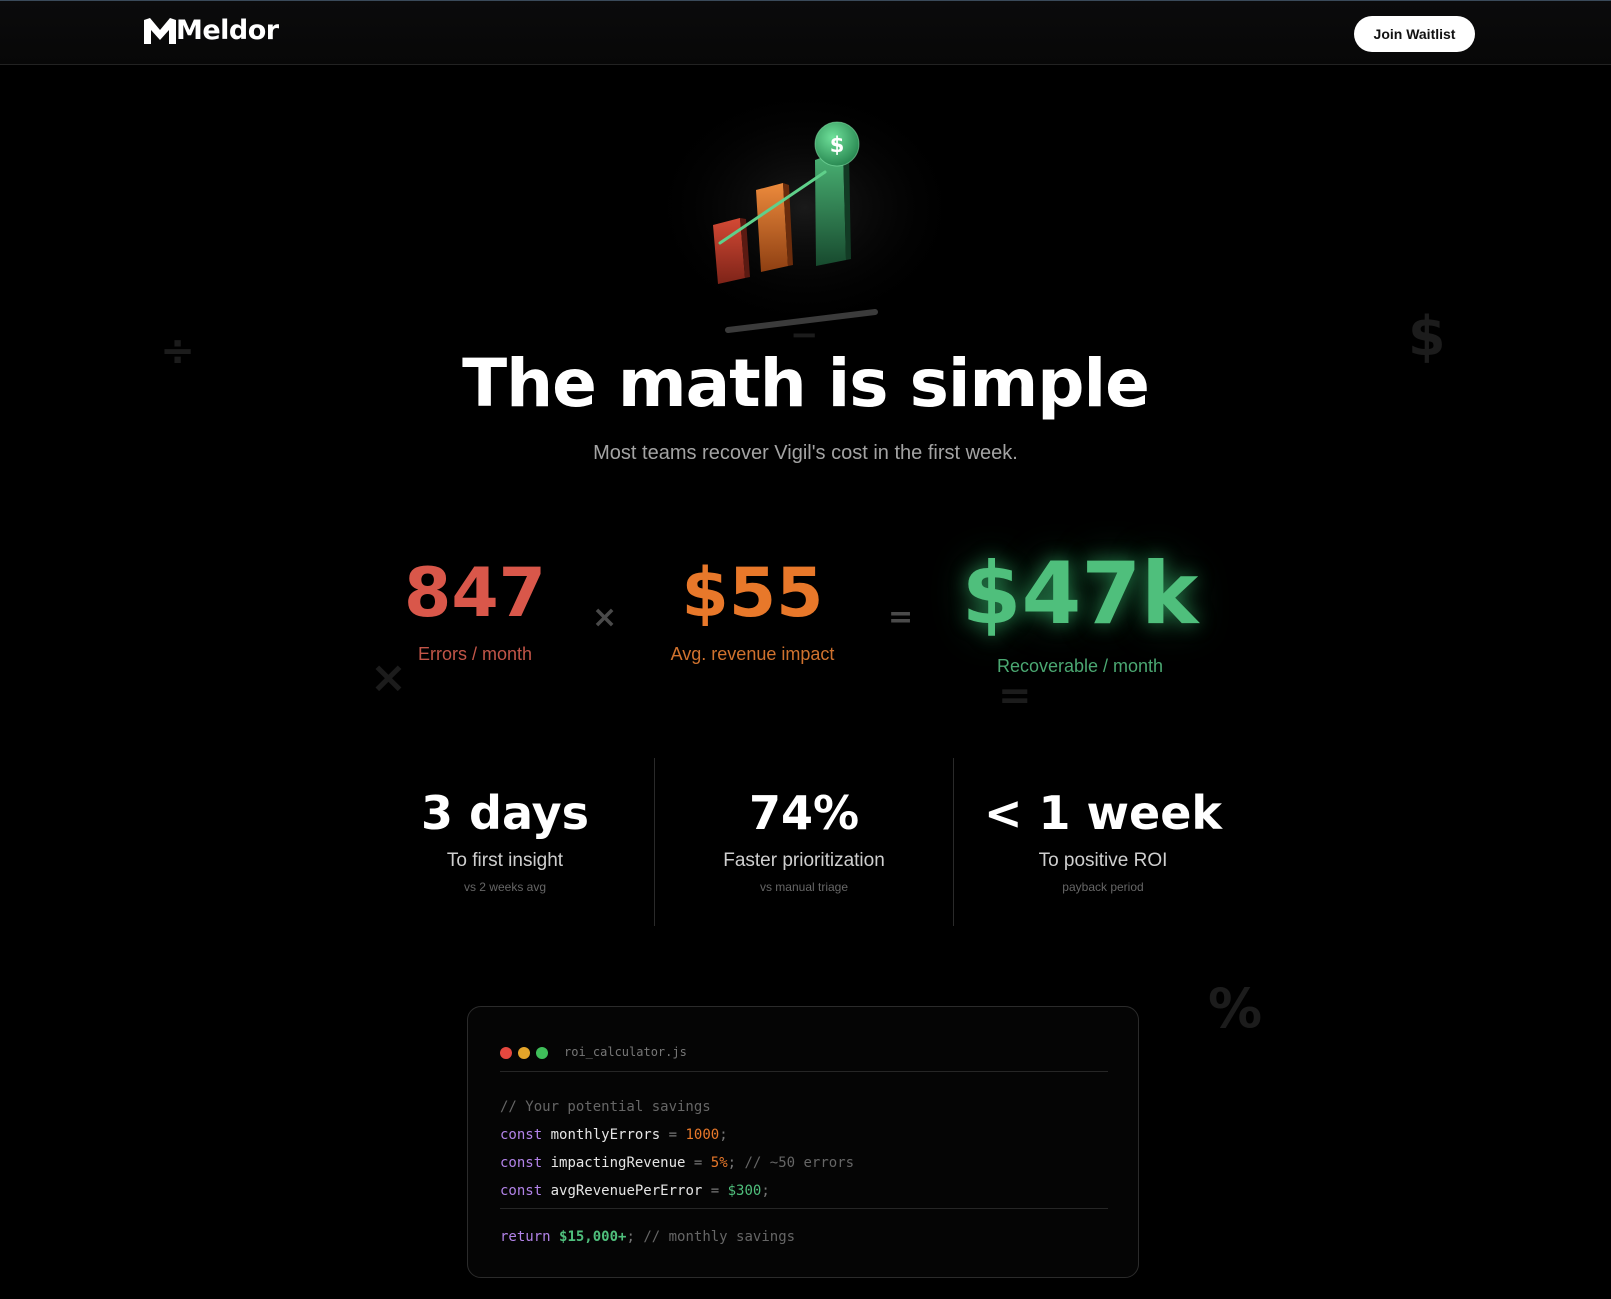  I want to click on stat-first-insight: 3 days To first insight vs 2 weeks avg, so click(505, 842).